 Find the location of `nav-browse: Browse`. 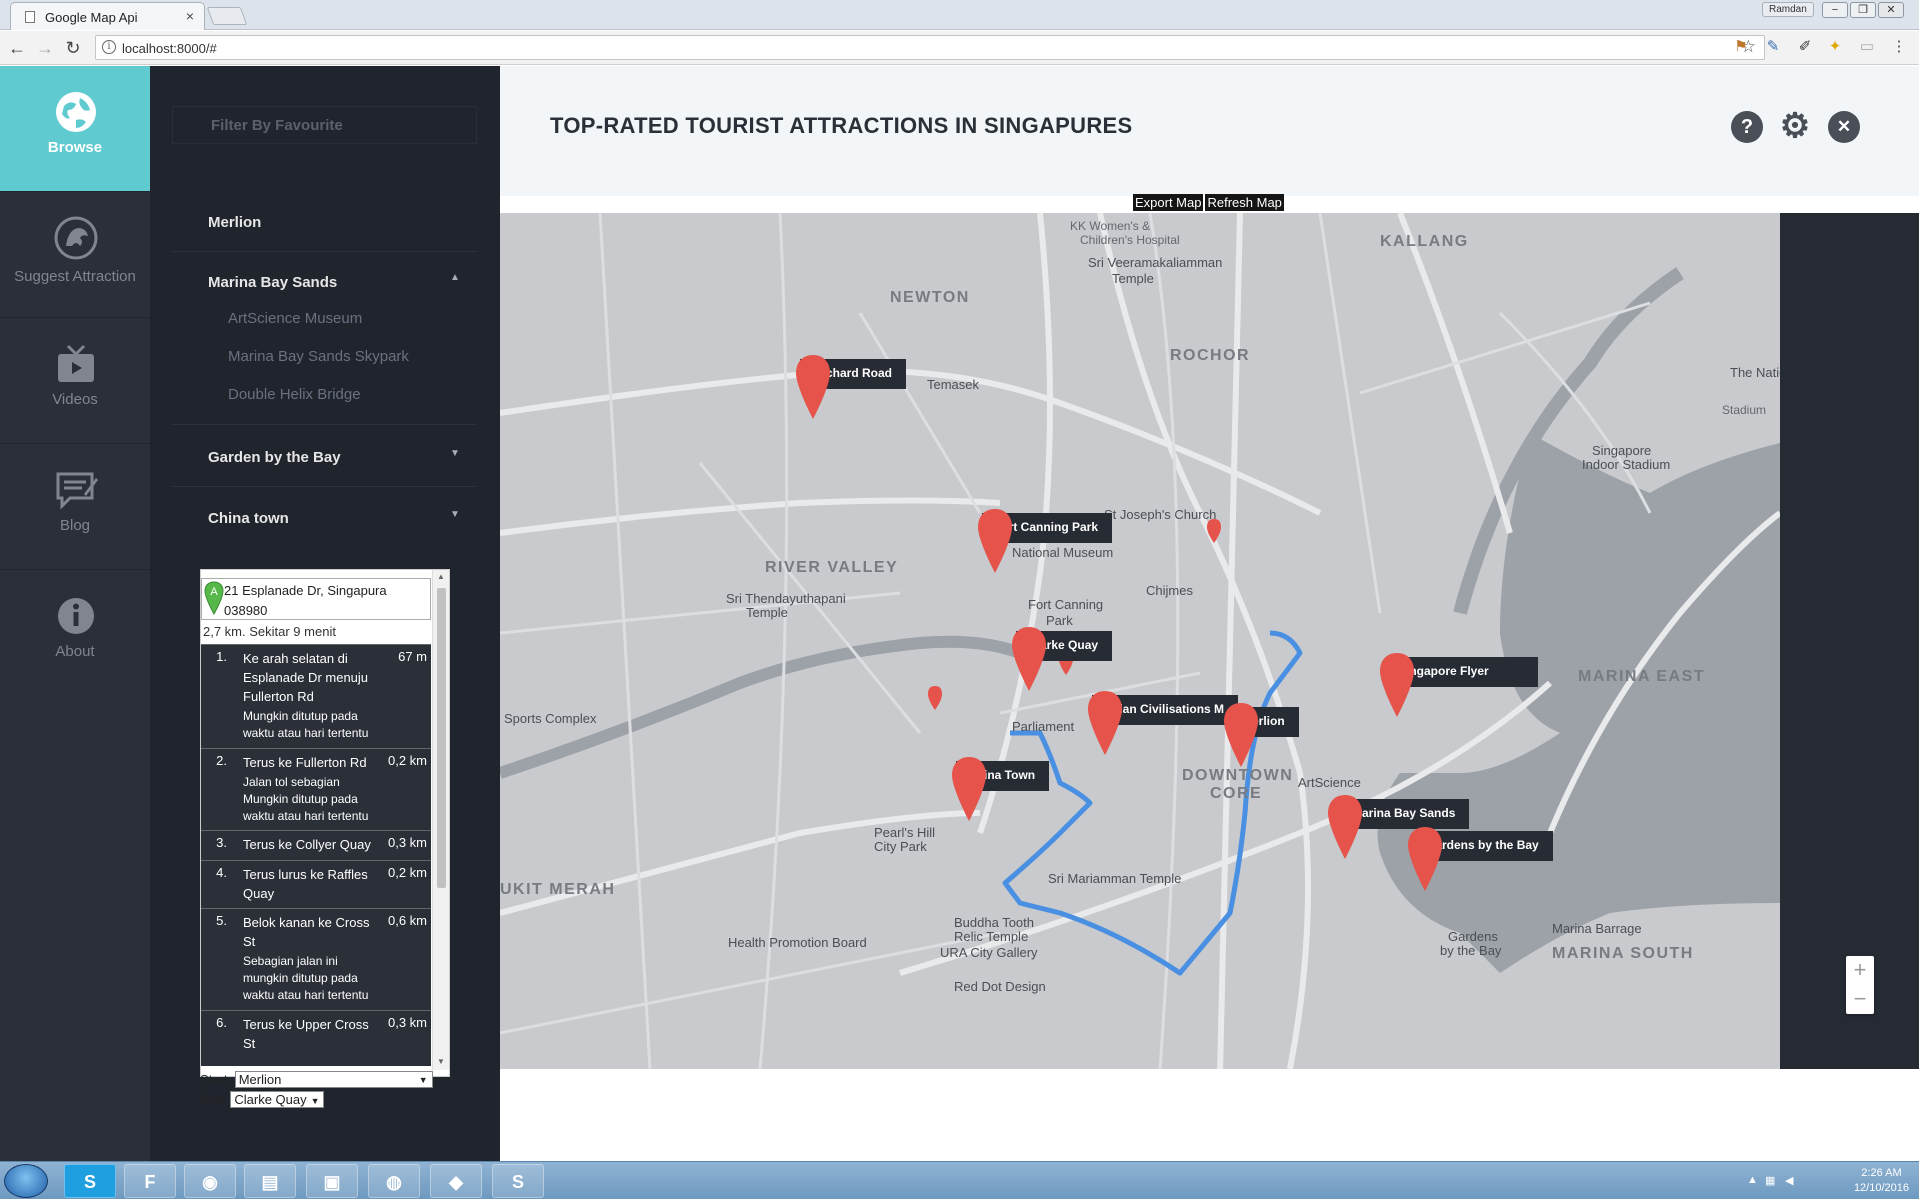

nav-browse: Browse is located at coordinates (75, 129).